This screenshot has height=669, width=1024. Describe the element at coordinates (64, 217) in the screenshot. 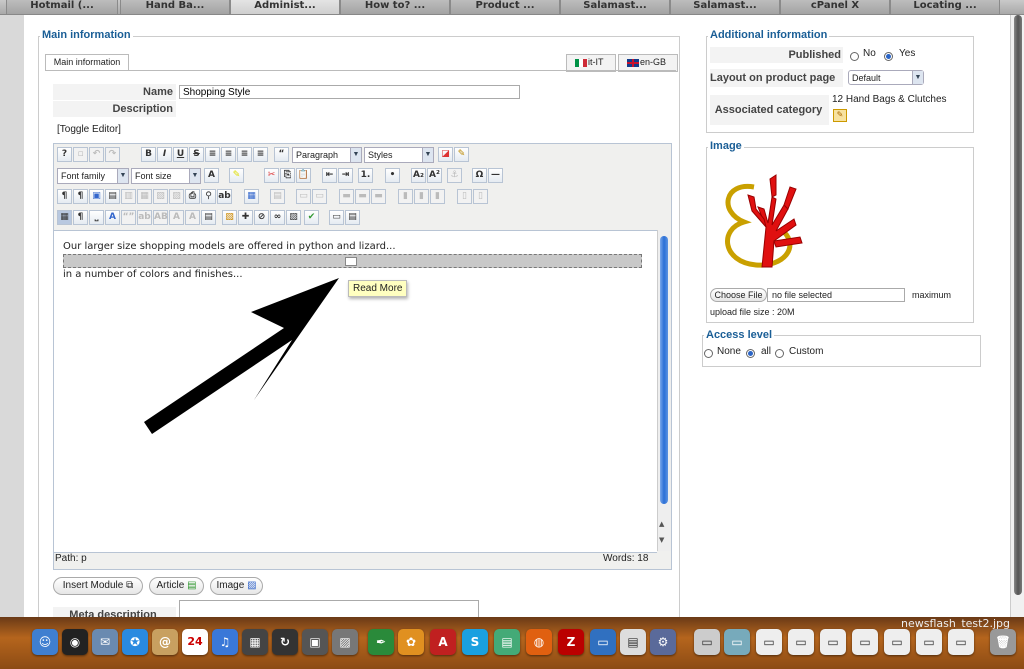

I see `visual-aid-icon: ▦` at that location.